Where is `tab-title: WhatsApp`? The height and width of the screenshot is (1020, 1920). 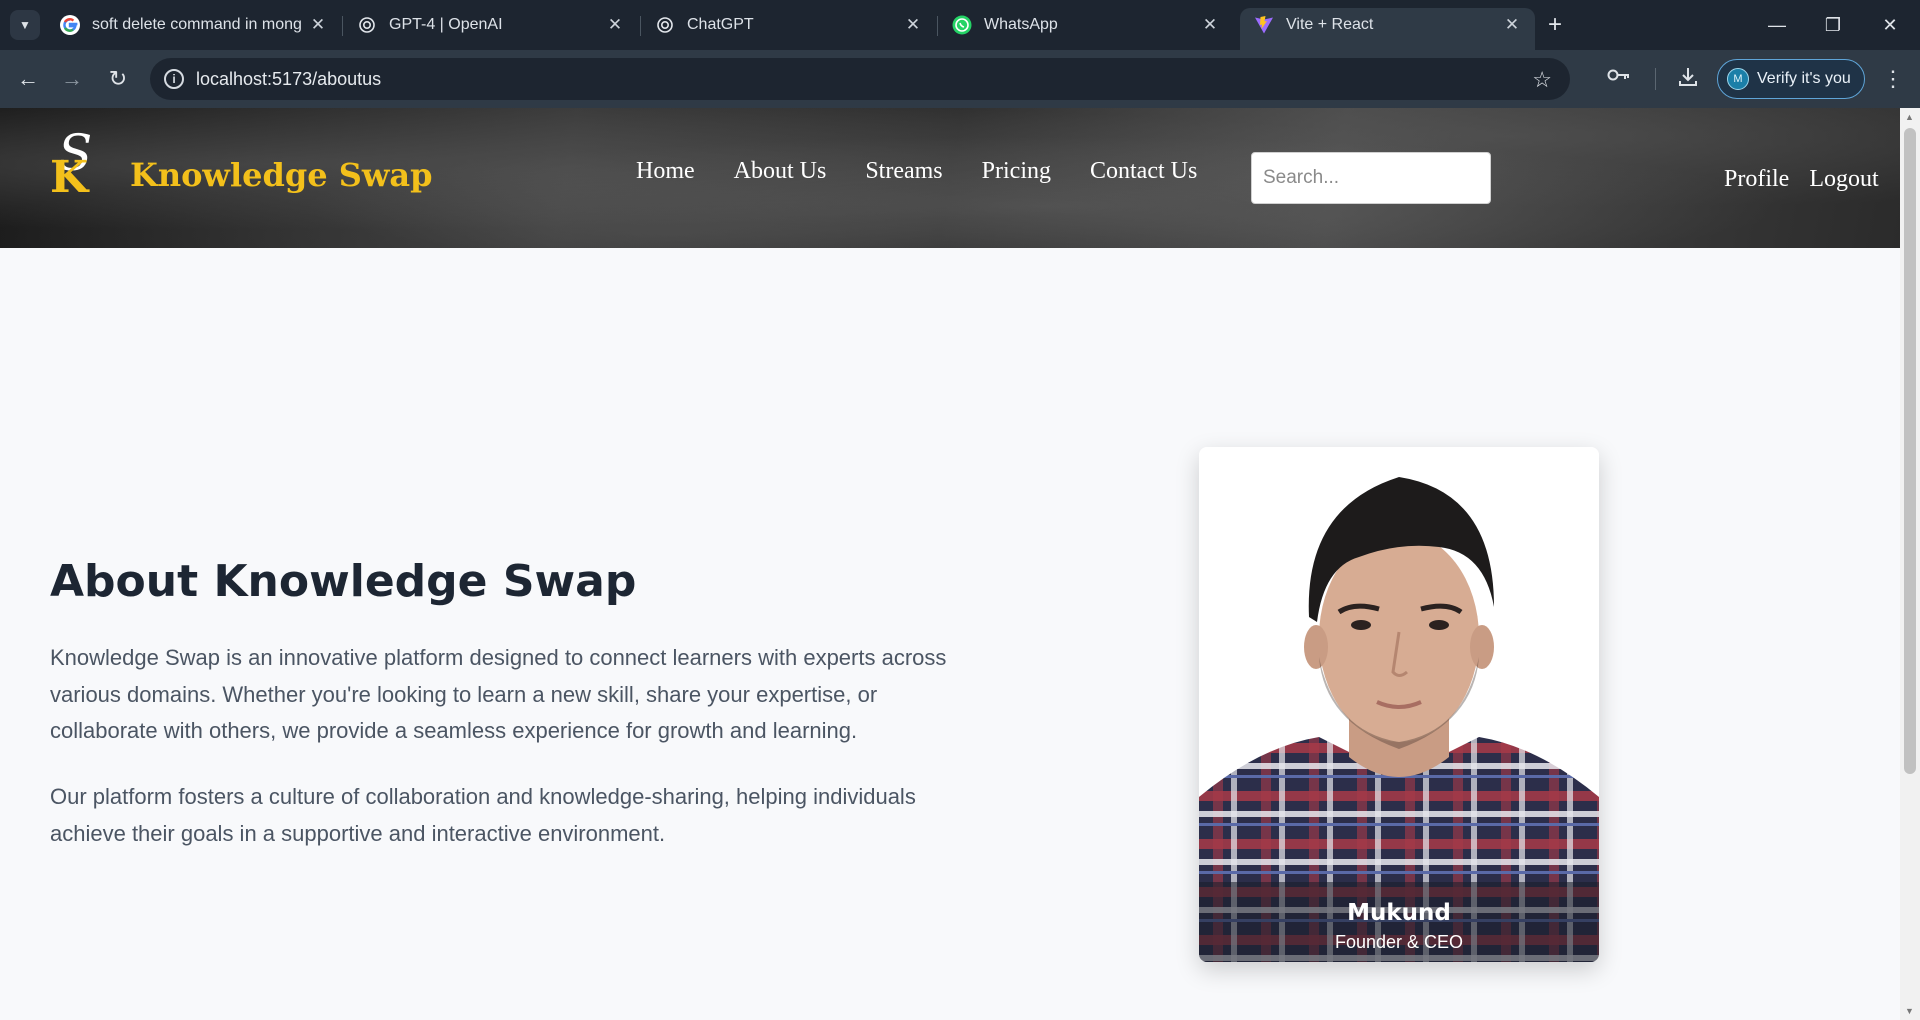 tab-title: WhatsApp is located at coordinates (1021, 24).